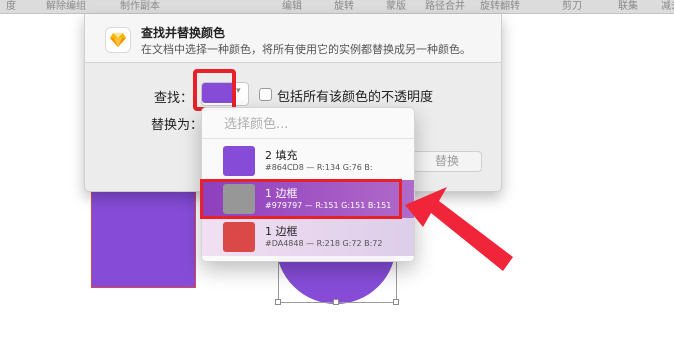  Describe the element at coordinates (118, 40) in the screenshot. I see `sketch-icon` at that location.